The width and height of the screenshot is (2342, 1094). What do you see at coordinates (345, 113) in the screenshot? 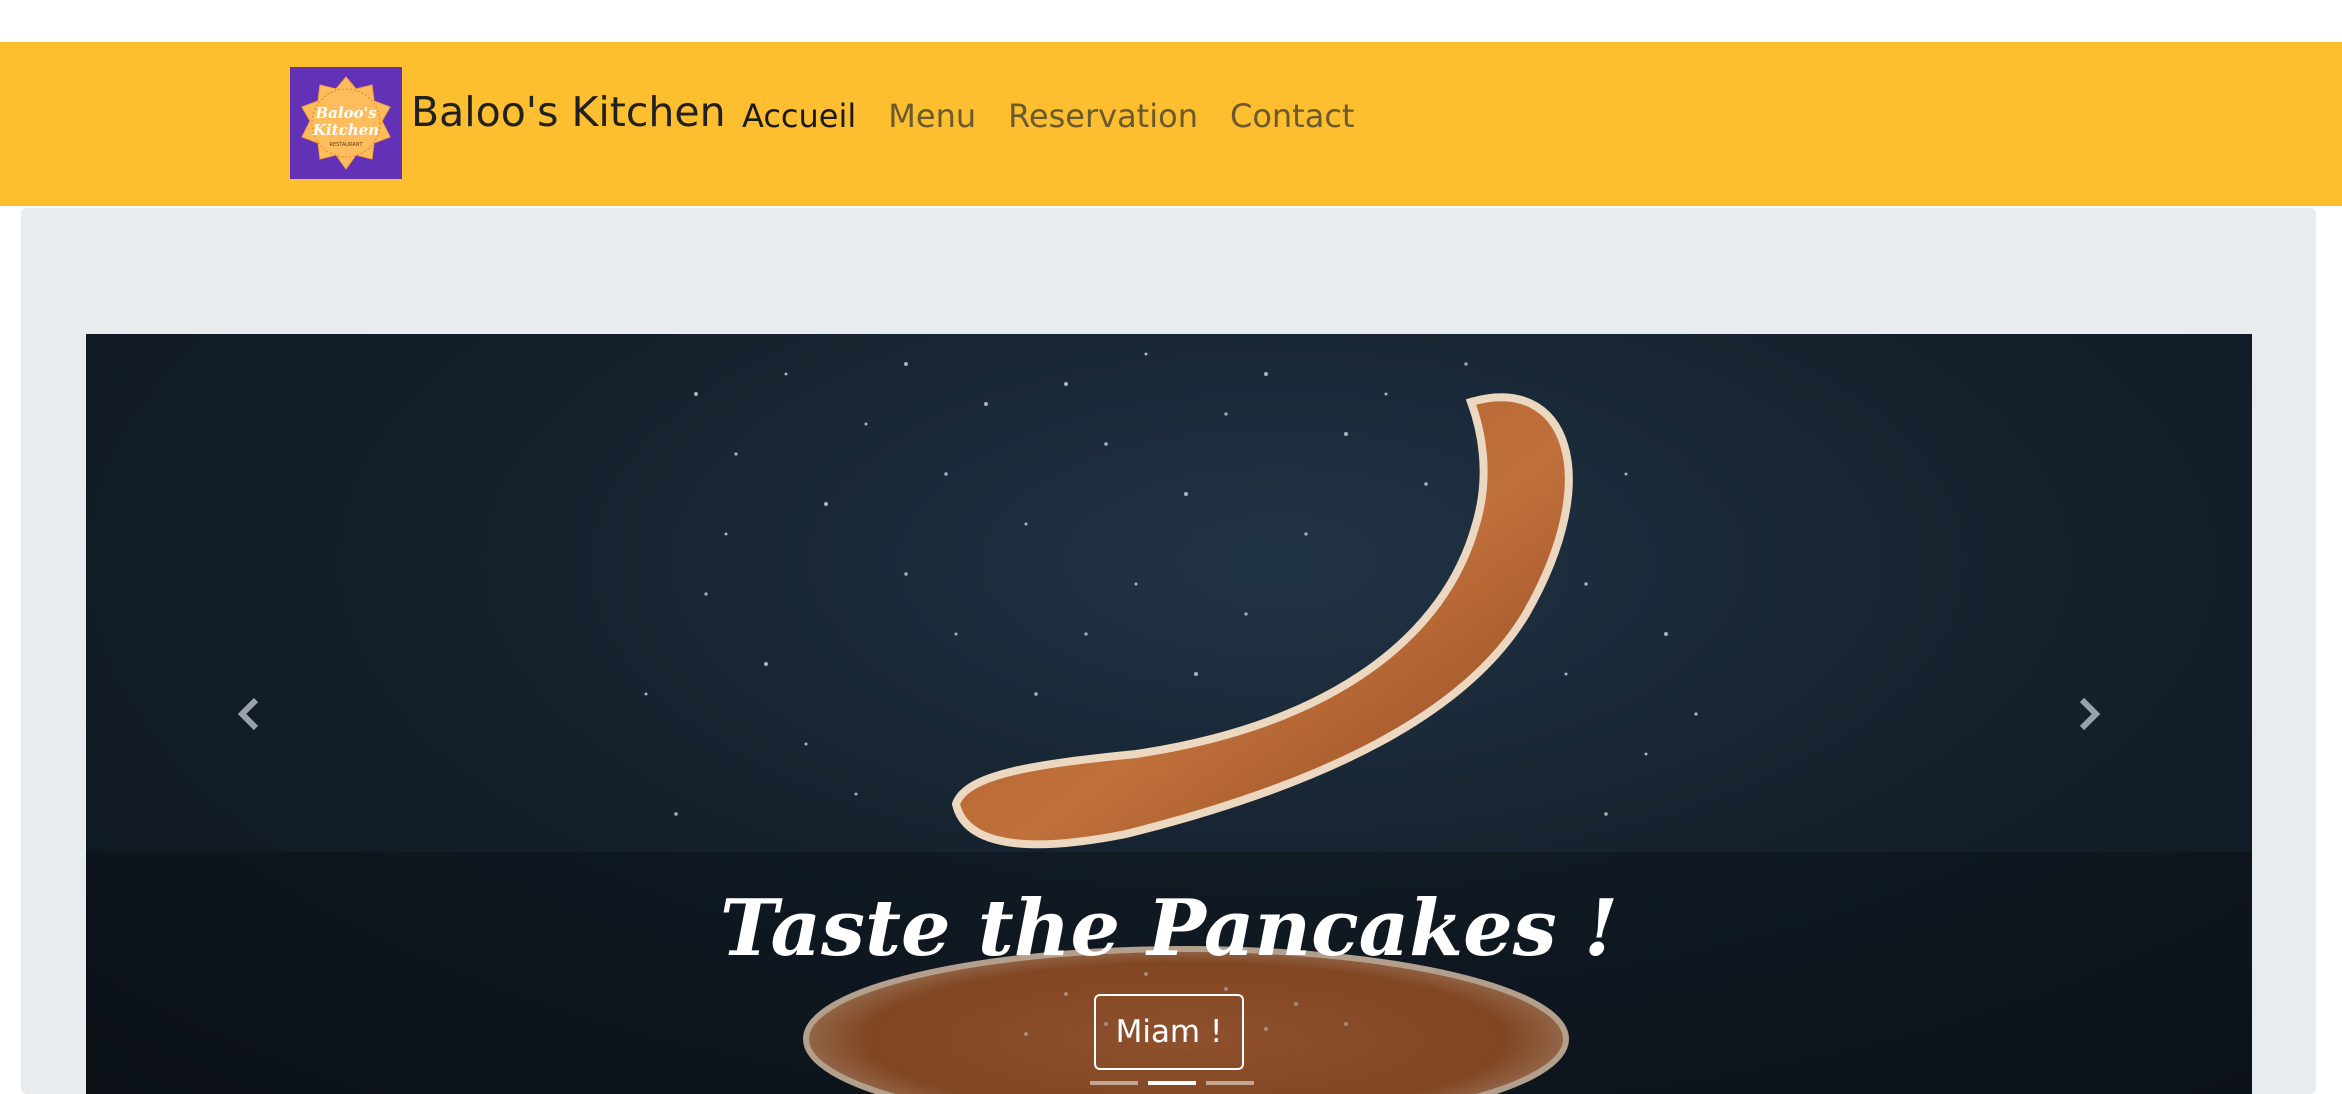
I see `logo-text-line1: Baloo's` at bounding box center [345, 113].